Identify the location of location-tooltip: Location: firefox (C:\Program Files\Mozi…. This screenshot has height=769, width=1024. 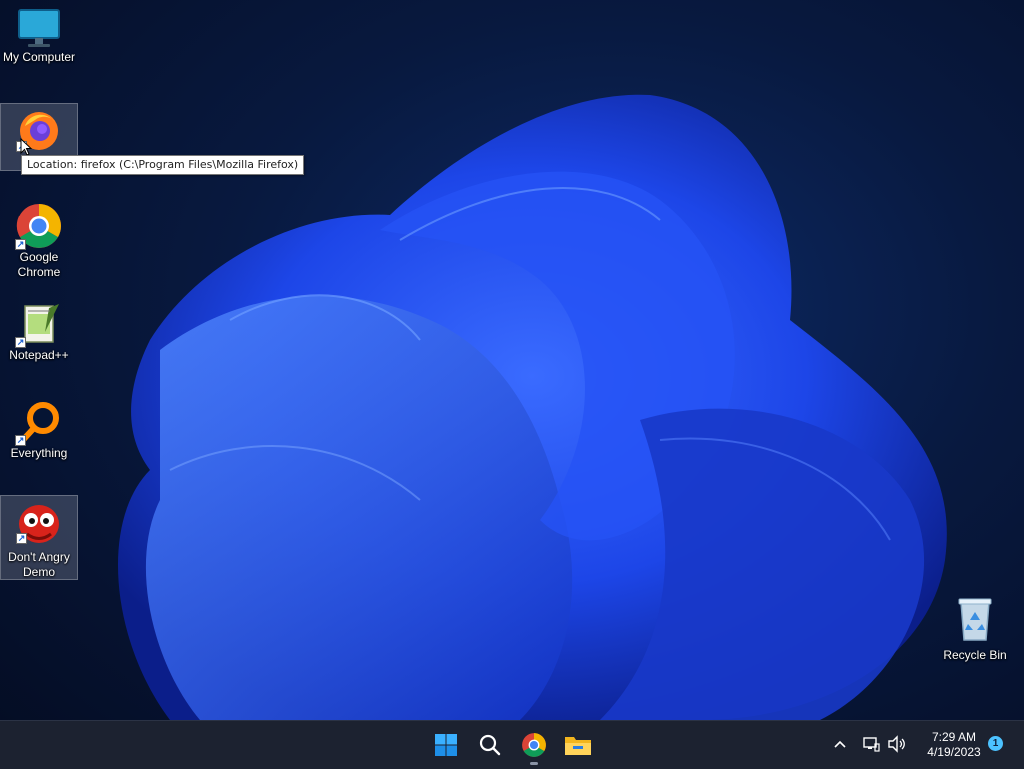
(163, 165).